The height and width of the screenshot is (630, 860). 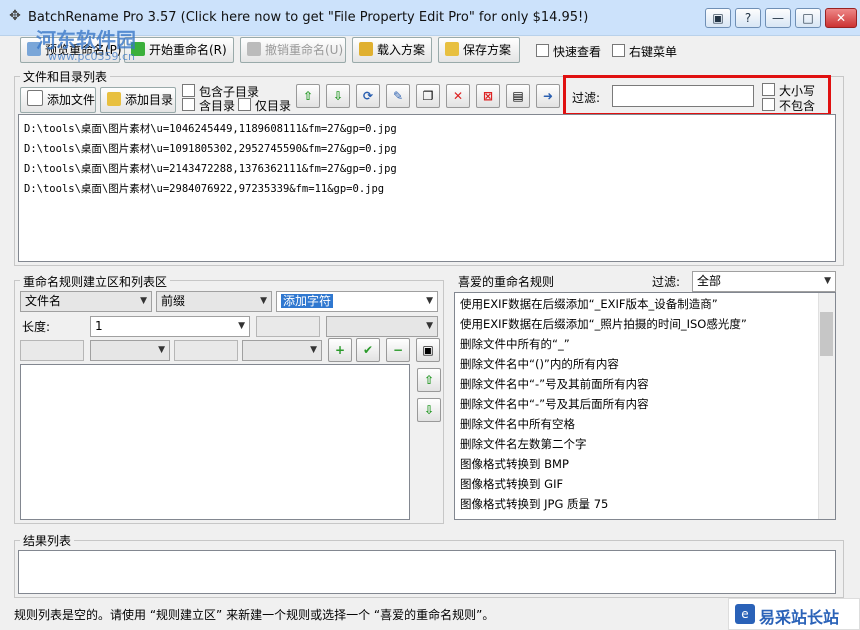 What do you see at coordinates (92, 56) in the screenshot?
I see `watermark-site-url: www.pc0359.cn` at bounding box center [92, 56].